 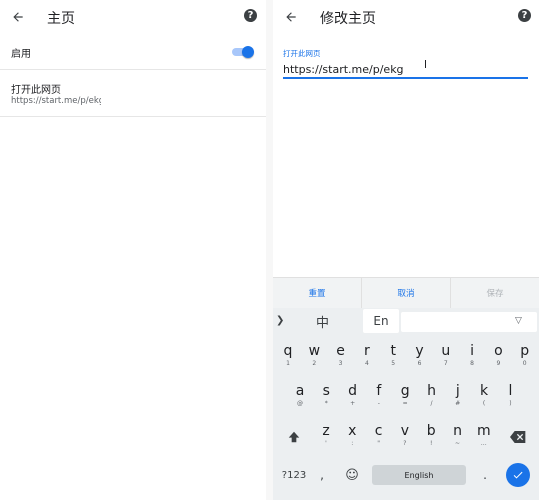 I want to click on key-l: l), so click(x=510, y=400).